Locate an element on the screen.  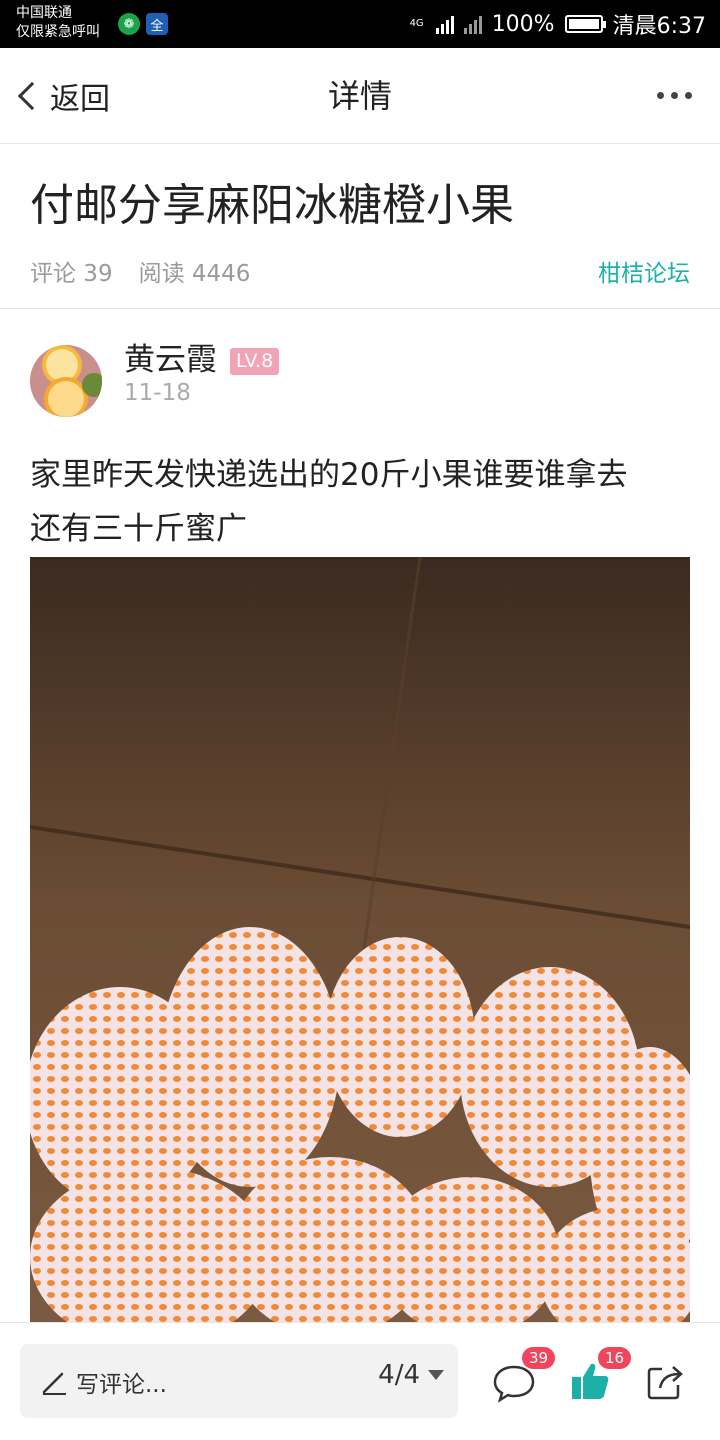
page-indicator: 4/4 is located at coordinates (399, 1375).